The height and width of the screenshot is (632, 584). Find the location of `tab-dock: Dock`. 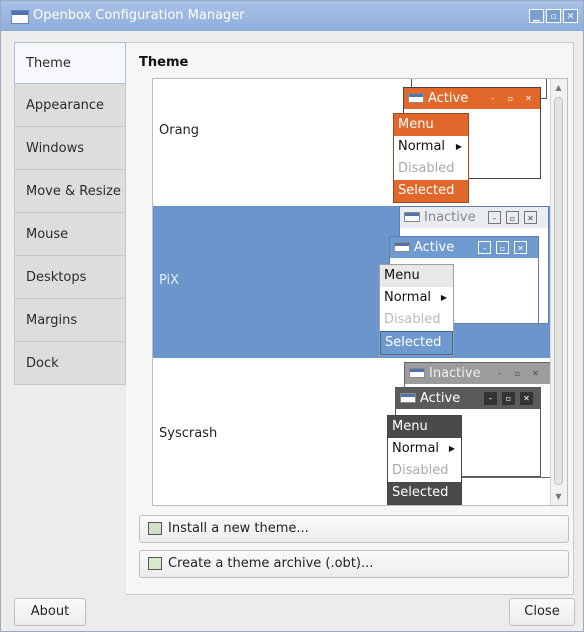

tab-dock: Dock is located at coordinates (70, 363).